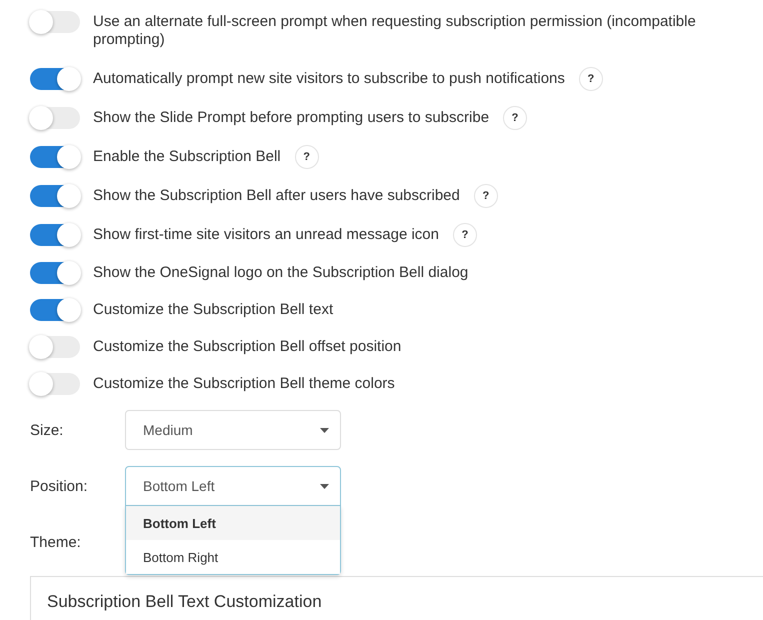  Describe the element at coordinates (276, 195) in the screenshot. I see `setting-label: Show the Subscription Bell after users have subscribed` at that location.